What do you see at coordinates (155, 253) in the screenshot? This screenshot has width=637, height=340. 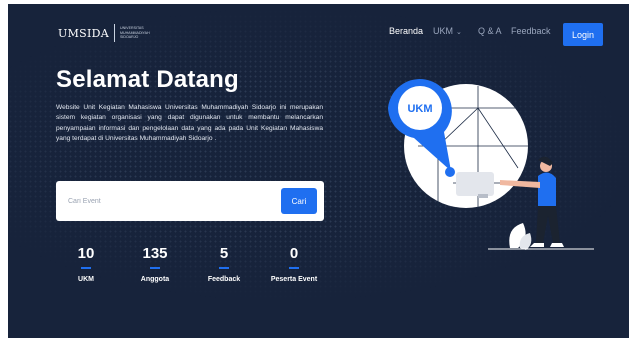 I see `stat-value: 135` at bounding box center [155, 253].